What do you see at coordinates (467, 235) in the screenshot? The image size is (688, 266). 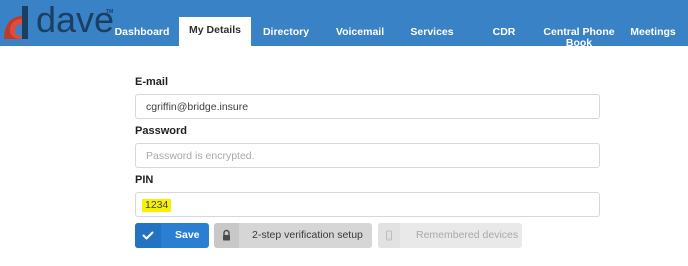 I see `remembered-devices-label: Remembered devices` at bounding box center [467, 235].